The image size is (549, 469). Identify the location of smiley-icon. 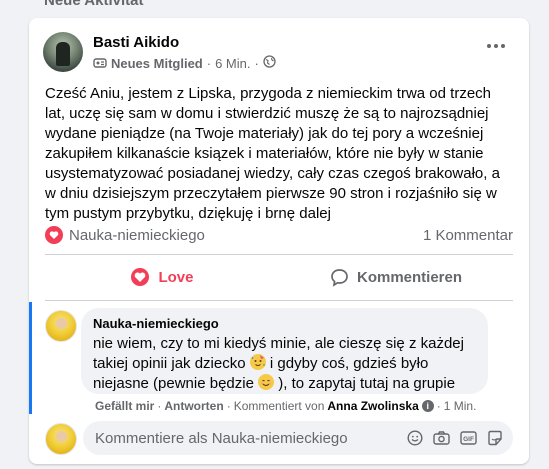
(415, 438).